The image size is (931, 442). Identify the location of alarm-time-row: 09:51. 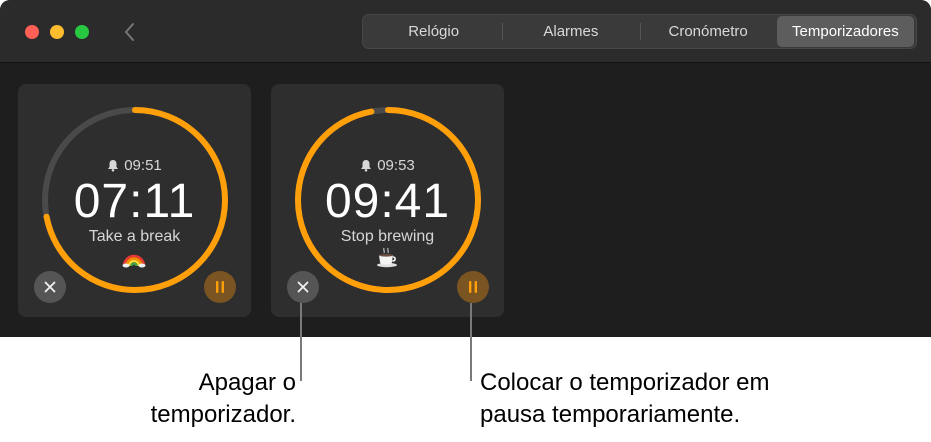
(134, 165).